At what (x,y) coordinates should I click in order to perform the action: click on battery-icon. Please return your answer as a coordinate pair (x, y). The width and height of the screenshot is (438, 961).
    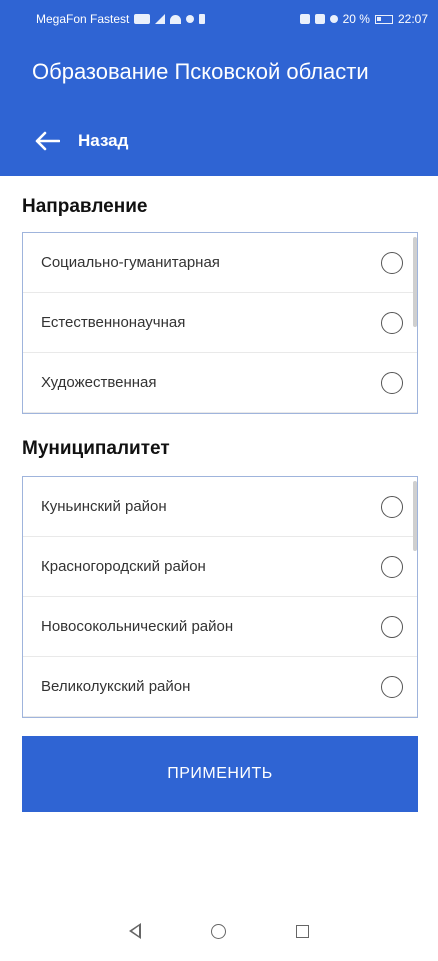
    Looking at the image, I should click on (383, 19).